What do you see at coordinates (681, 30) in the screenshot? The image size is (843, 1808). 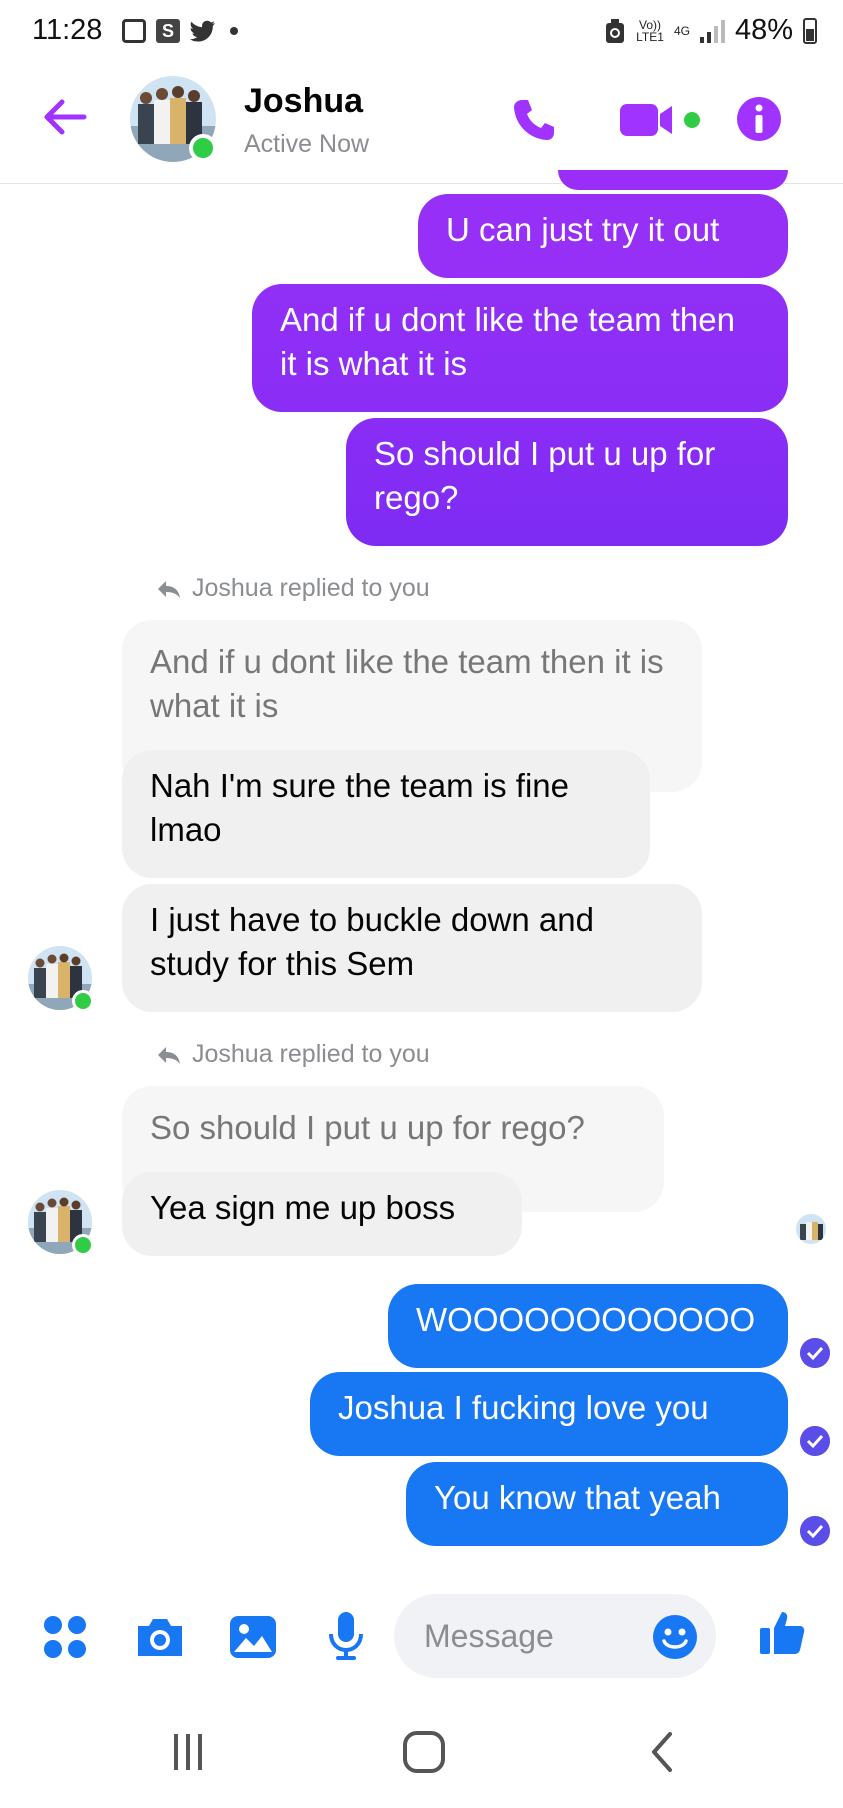 I see `network-type: 4G` at bounding box center [681, 30].